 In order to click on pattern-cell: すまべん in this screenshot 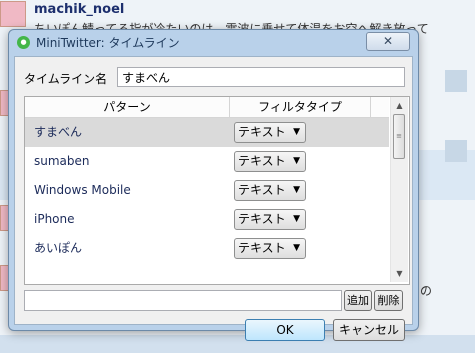, I will do `click(58, 132)`.